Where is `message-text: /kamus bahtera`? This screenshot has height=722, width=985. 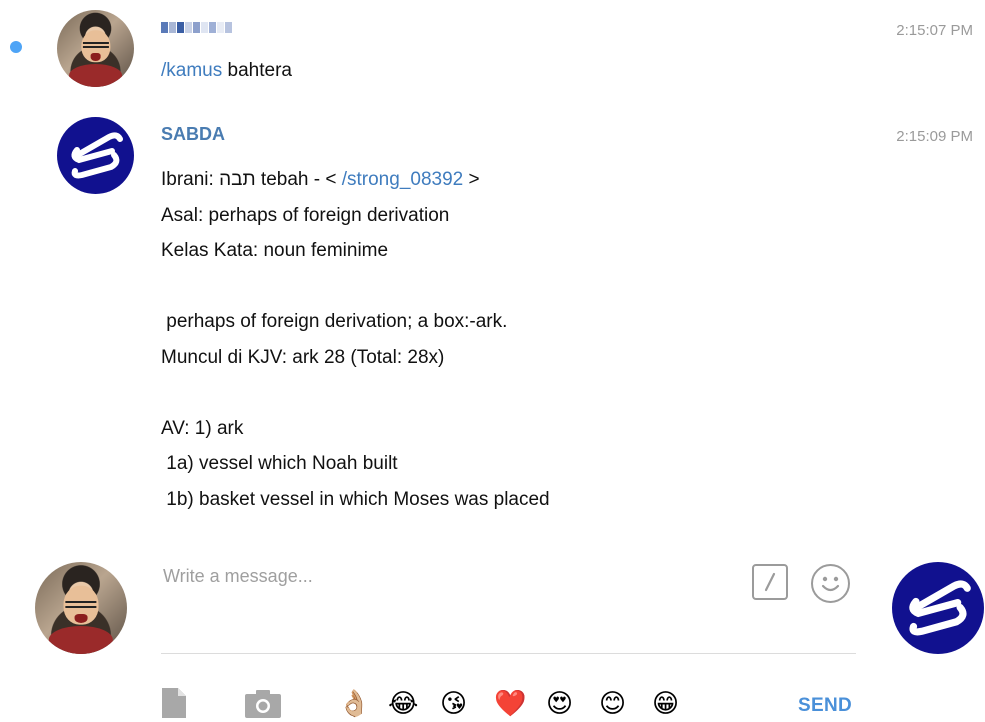 message-text: /kamus bahtera is located at coordinates (226, 71).